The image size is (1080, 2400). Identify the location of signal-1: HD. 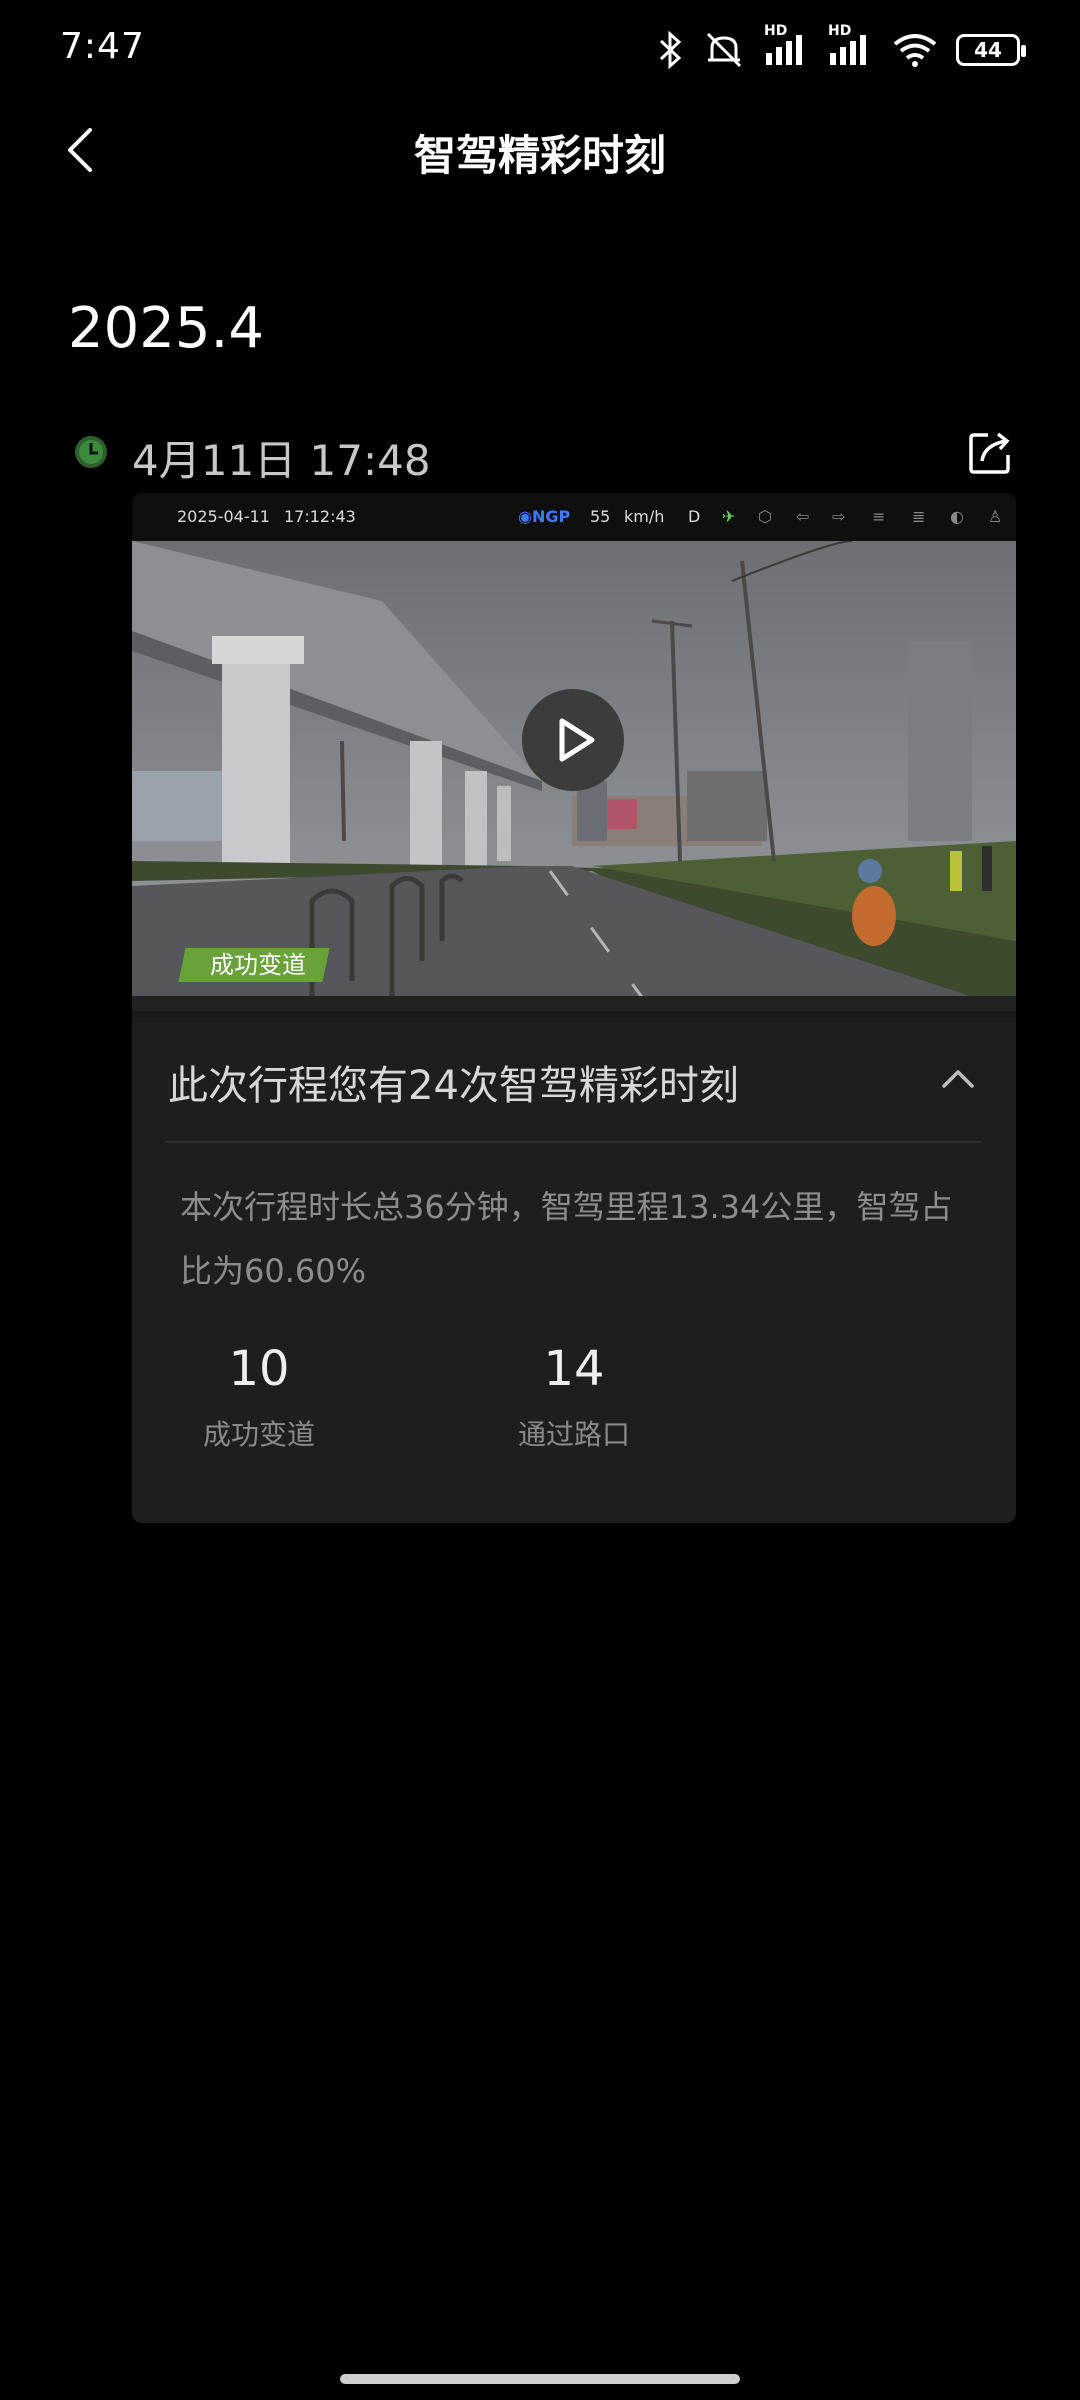
(787, 45).